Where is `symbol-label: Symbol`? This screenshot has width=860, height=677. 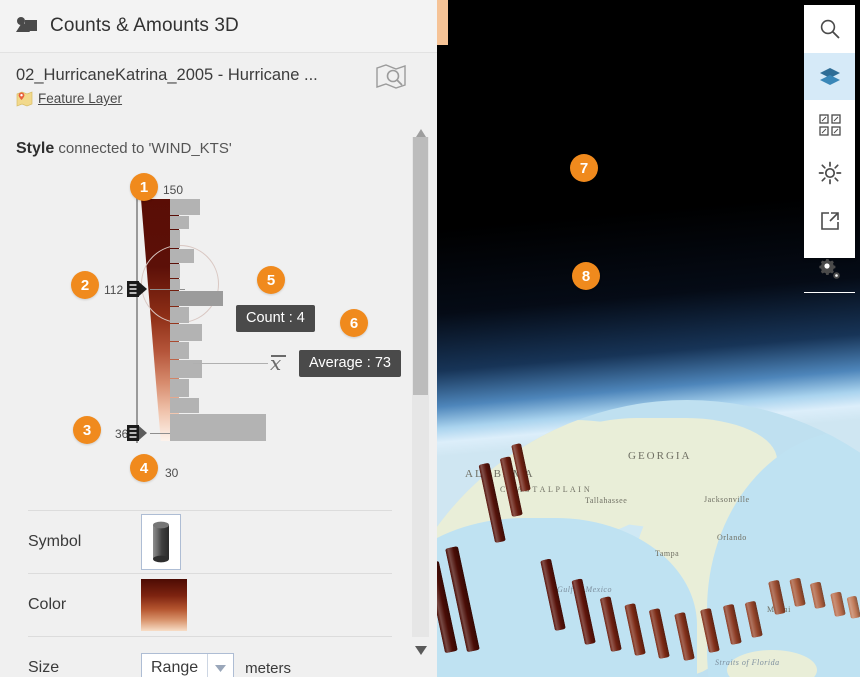
symbol-label: Symbol is located at coordinates (55, 541).